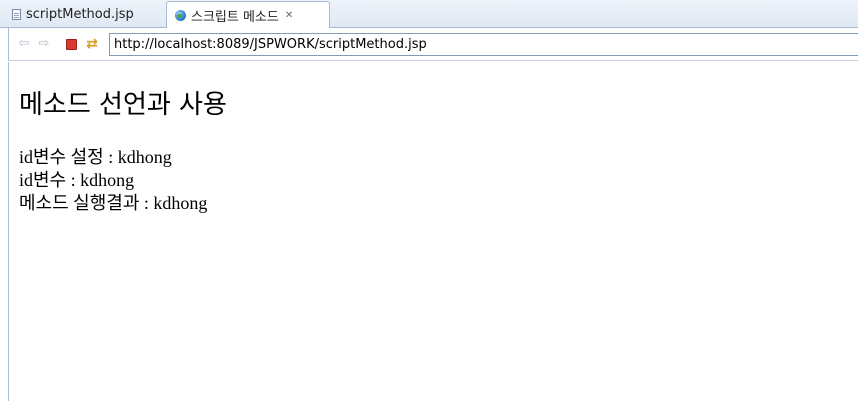  What do you see at coordinates (235, 17) in the screenshot?
I see `tab-label: 스크립트 메소드` at bounding box center [235, 17].